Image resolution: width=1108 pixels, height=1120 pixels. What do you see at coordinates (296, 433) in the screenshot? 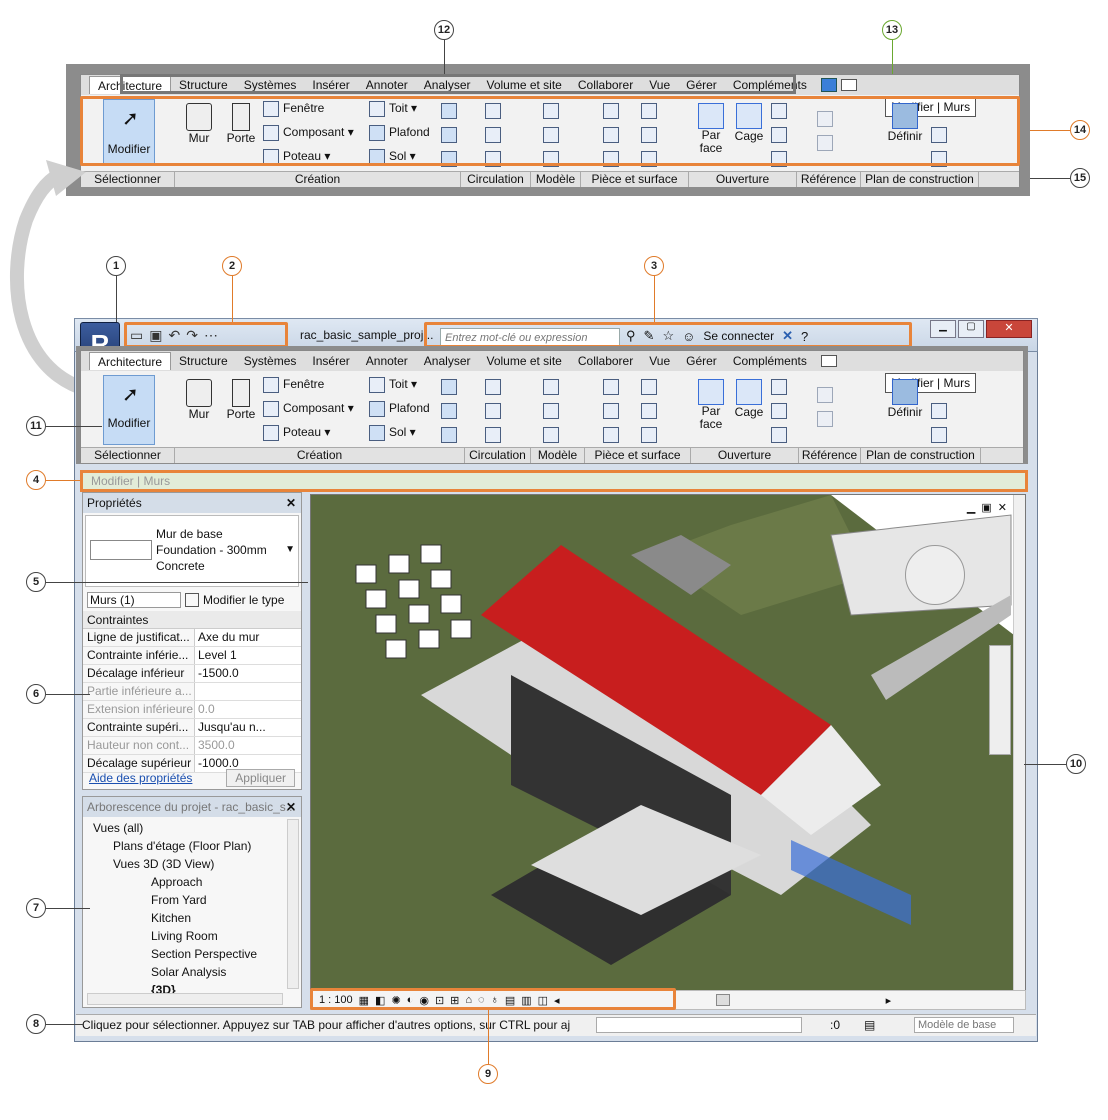
I see `app-column-button: Poteau ▾` at bounding box center [296, 433].